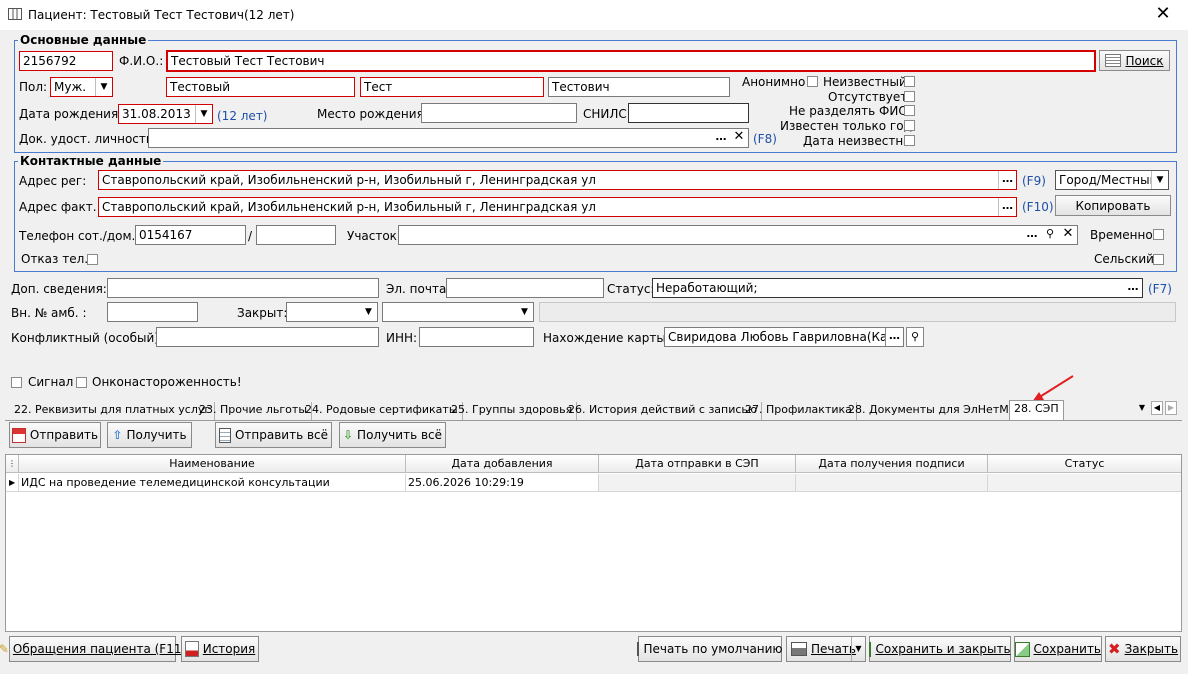  I want to click on phone-refusal-checkbox, so click(92, 259).